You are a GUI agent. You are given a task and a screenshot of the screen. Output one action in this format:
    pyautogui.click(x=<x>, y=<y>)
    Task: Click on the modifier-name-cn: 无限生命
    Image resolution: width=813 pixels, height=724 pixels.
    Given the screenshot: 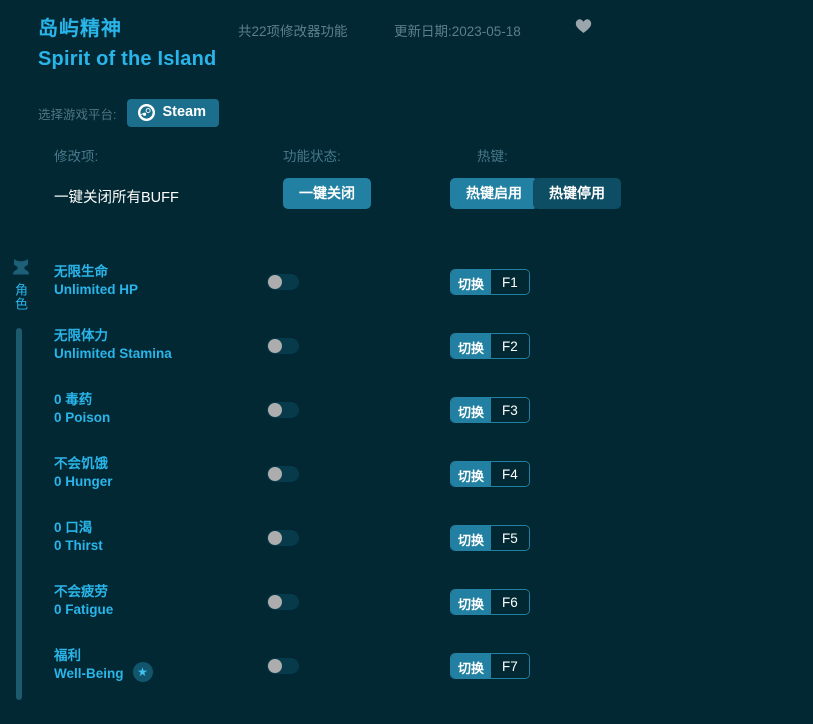 What is the action you would take?
    pyautogui.click(x=81, y=271)
    